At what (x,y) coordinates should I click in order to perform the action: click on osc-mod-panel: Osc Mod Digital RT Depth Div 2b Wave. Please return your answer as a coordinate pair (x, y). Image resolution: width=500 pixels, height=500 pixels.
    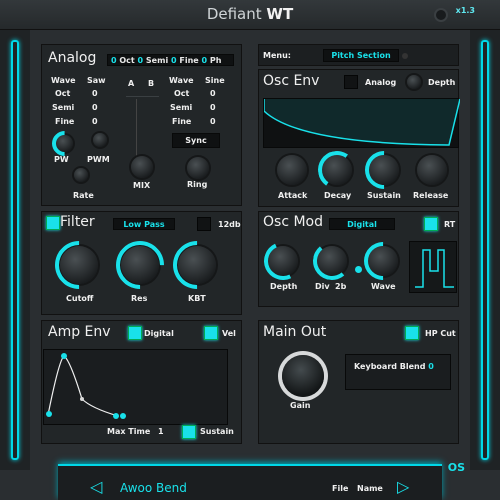
    Looking at the image, I should click on (358, 259).